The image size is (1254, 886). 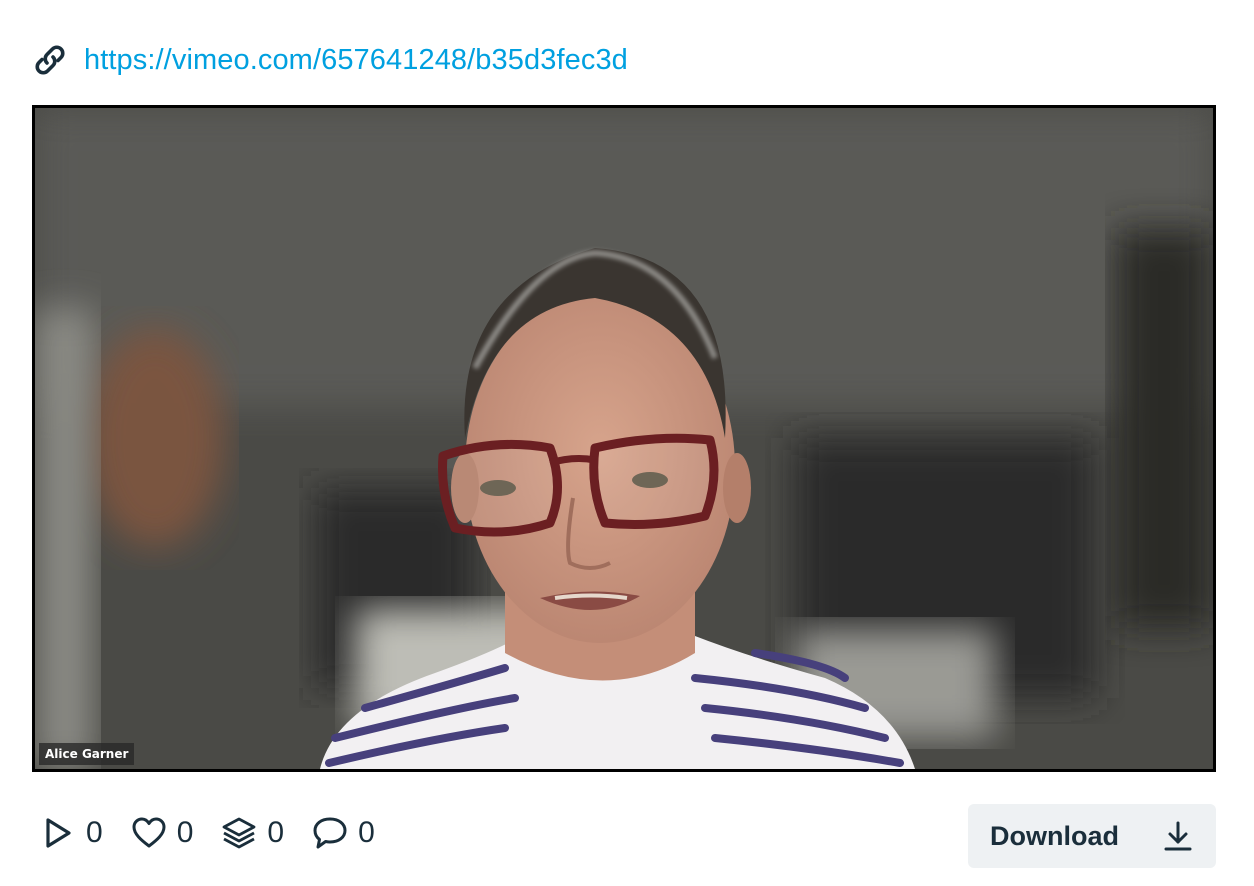 What do you see at coordinates (330, 833) in the screenshot?
I see `comment-icon` at bounding box center [330, 833].